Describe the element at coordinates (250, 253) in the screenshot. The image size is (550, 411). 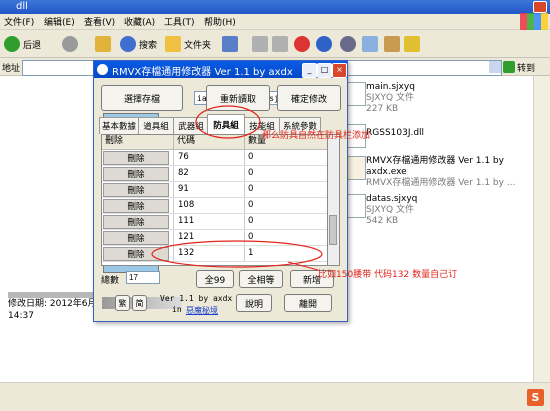
I see `quantity-cell: 1` at that location.